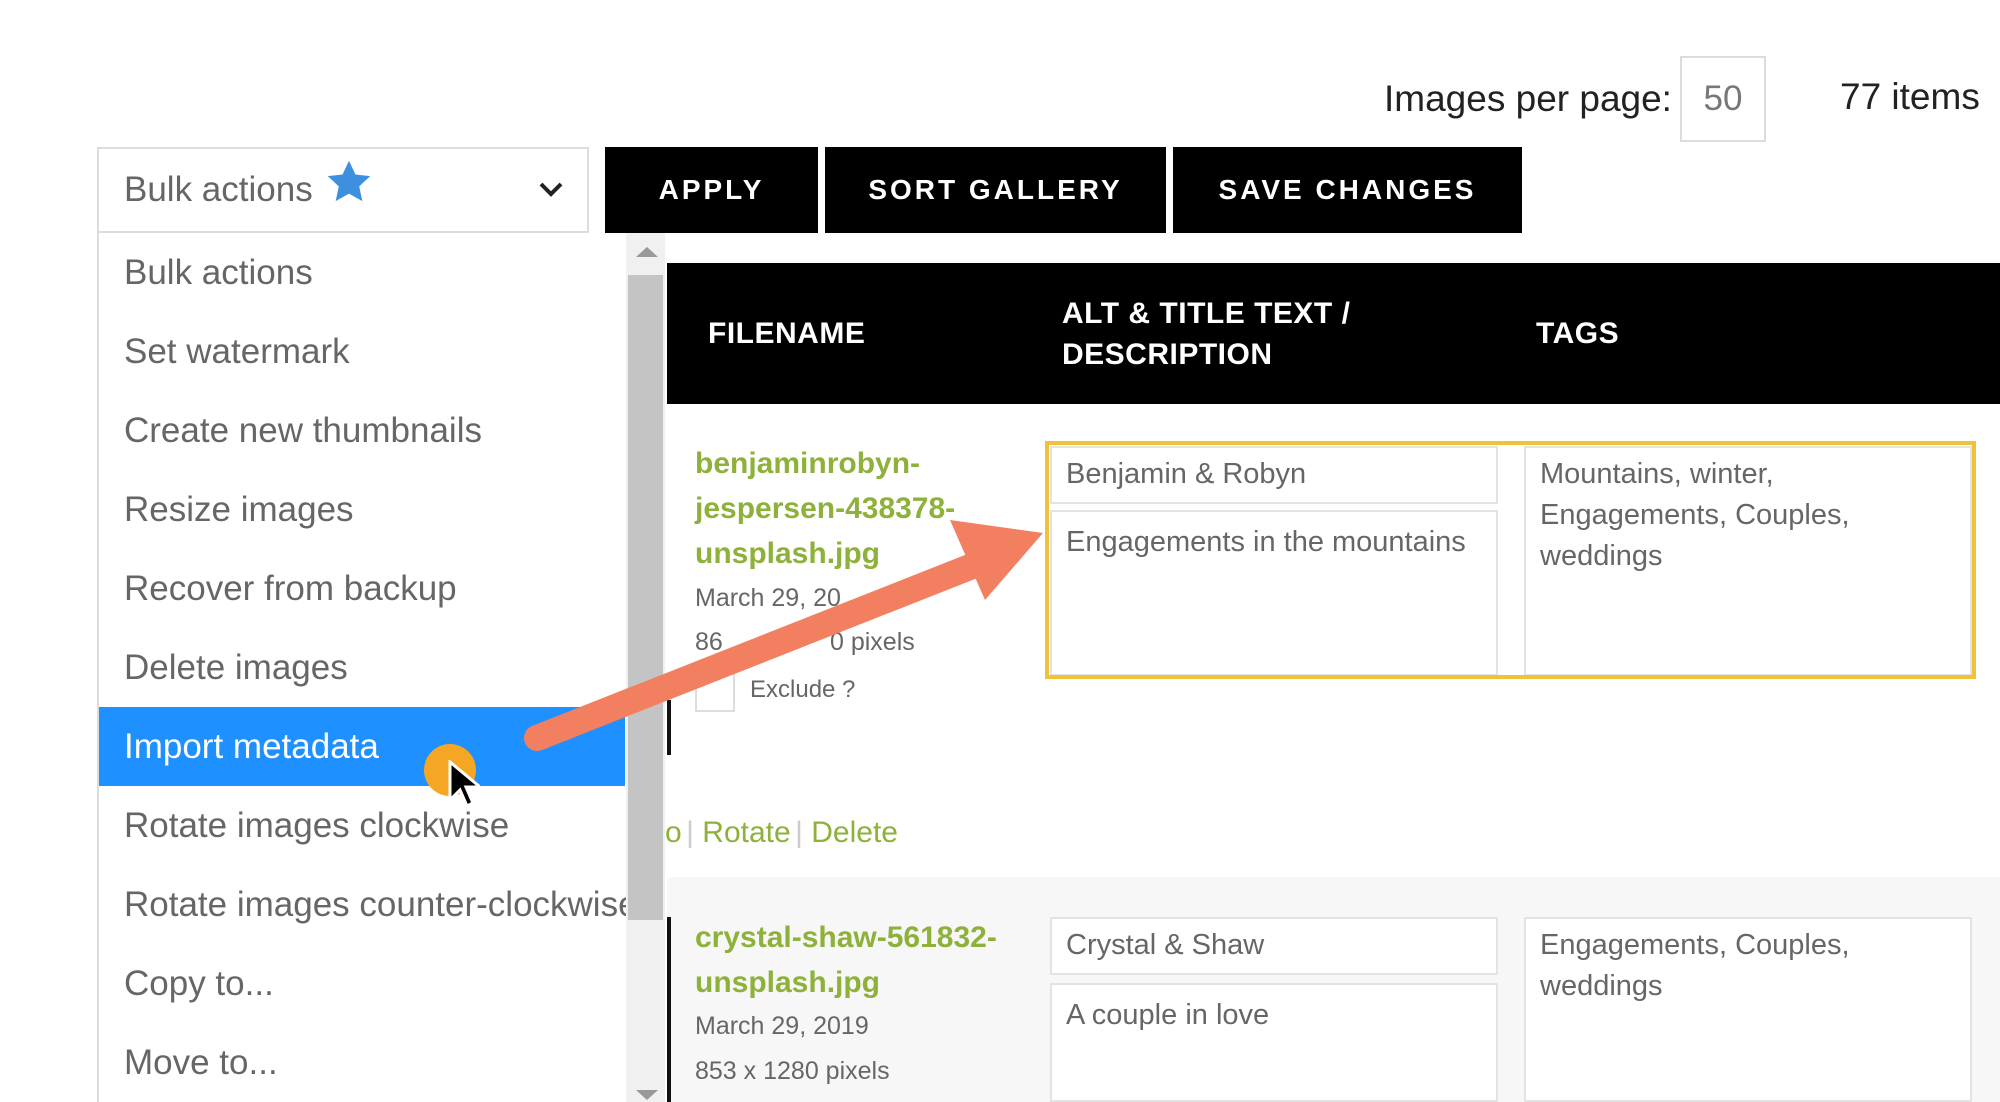 The image size is (2000, 1102). What do you see at coordinates (362, 746) in the screenshot?
I see `dropdown-item-import-metadata: Import metadata` at bounding box center [362, 746].